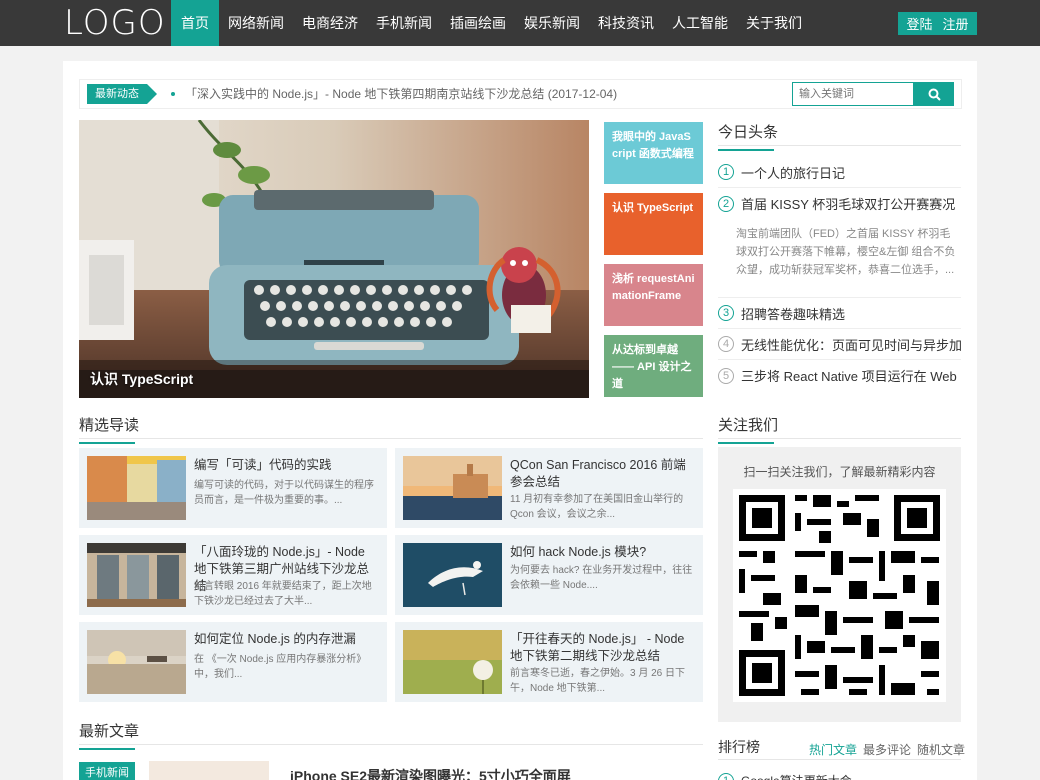  Describe the element at coordinates (739, 747) in the screenshot. I see `rank-title: 排行榜` at that location.